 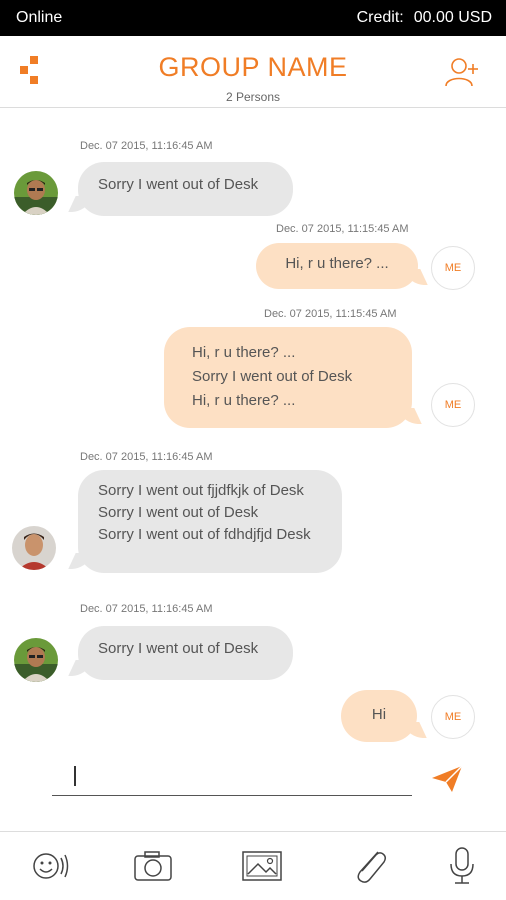 I want to click on attachment-icon, so click(x=370, y=866).